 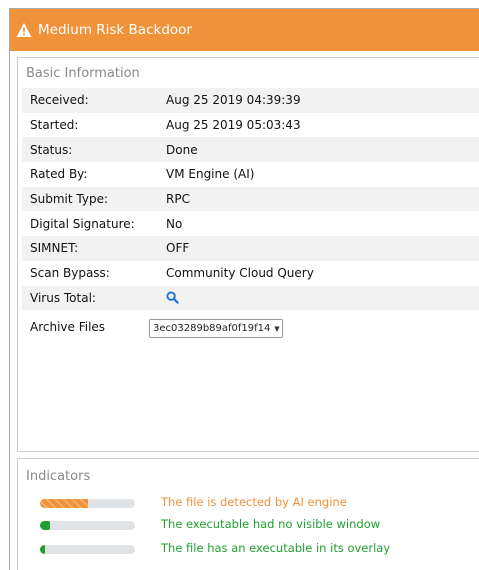 What do you see at coordinates (277, 328) in the screenshot?
I see `dropdown-arrow-icon: ▼` at bounding box center [277, 328].